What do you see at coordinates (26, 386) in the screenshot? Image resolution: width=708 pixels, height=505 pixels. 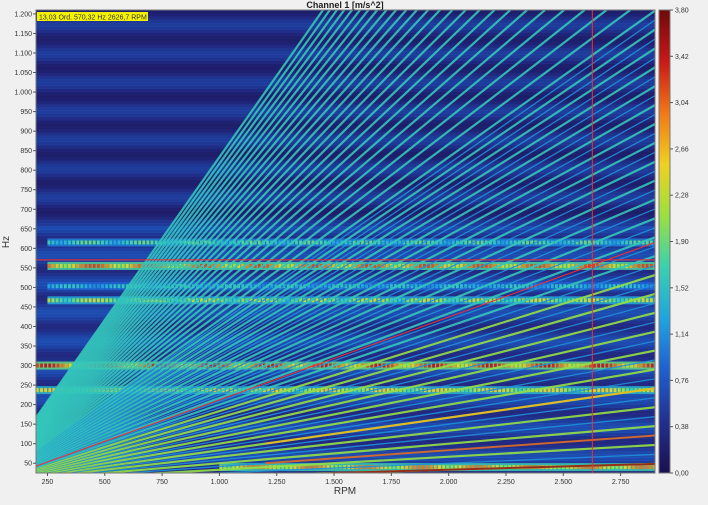 I see `y-tick-label: 250` at bounding box center [26, 386].